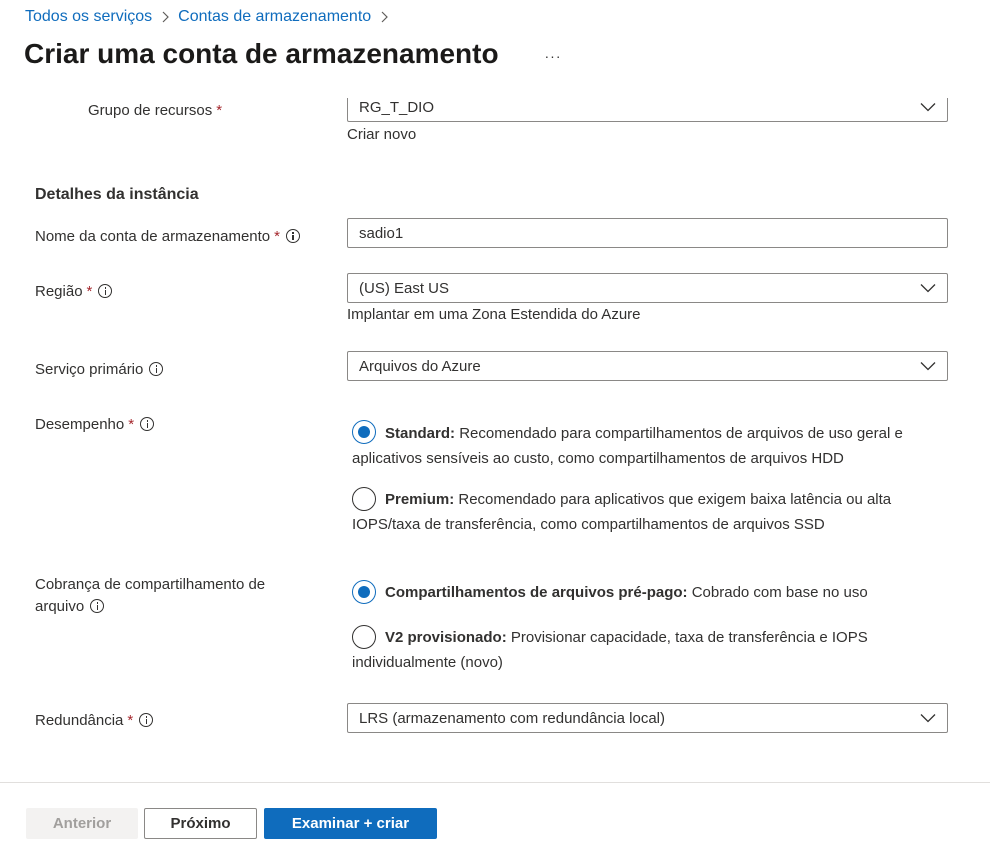  I want to click on more-options-icon: ···, so click(553, 58).